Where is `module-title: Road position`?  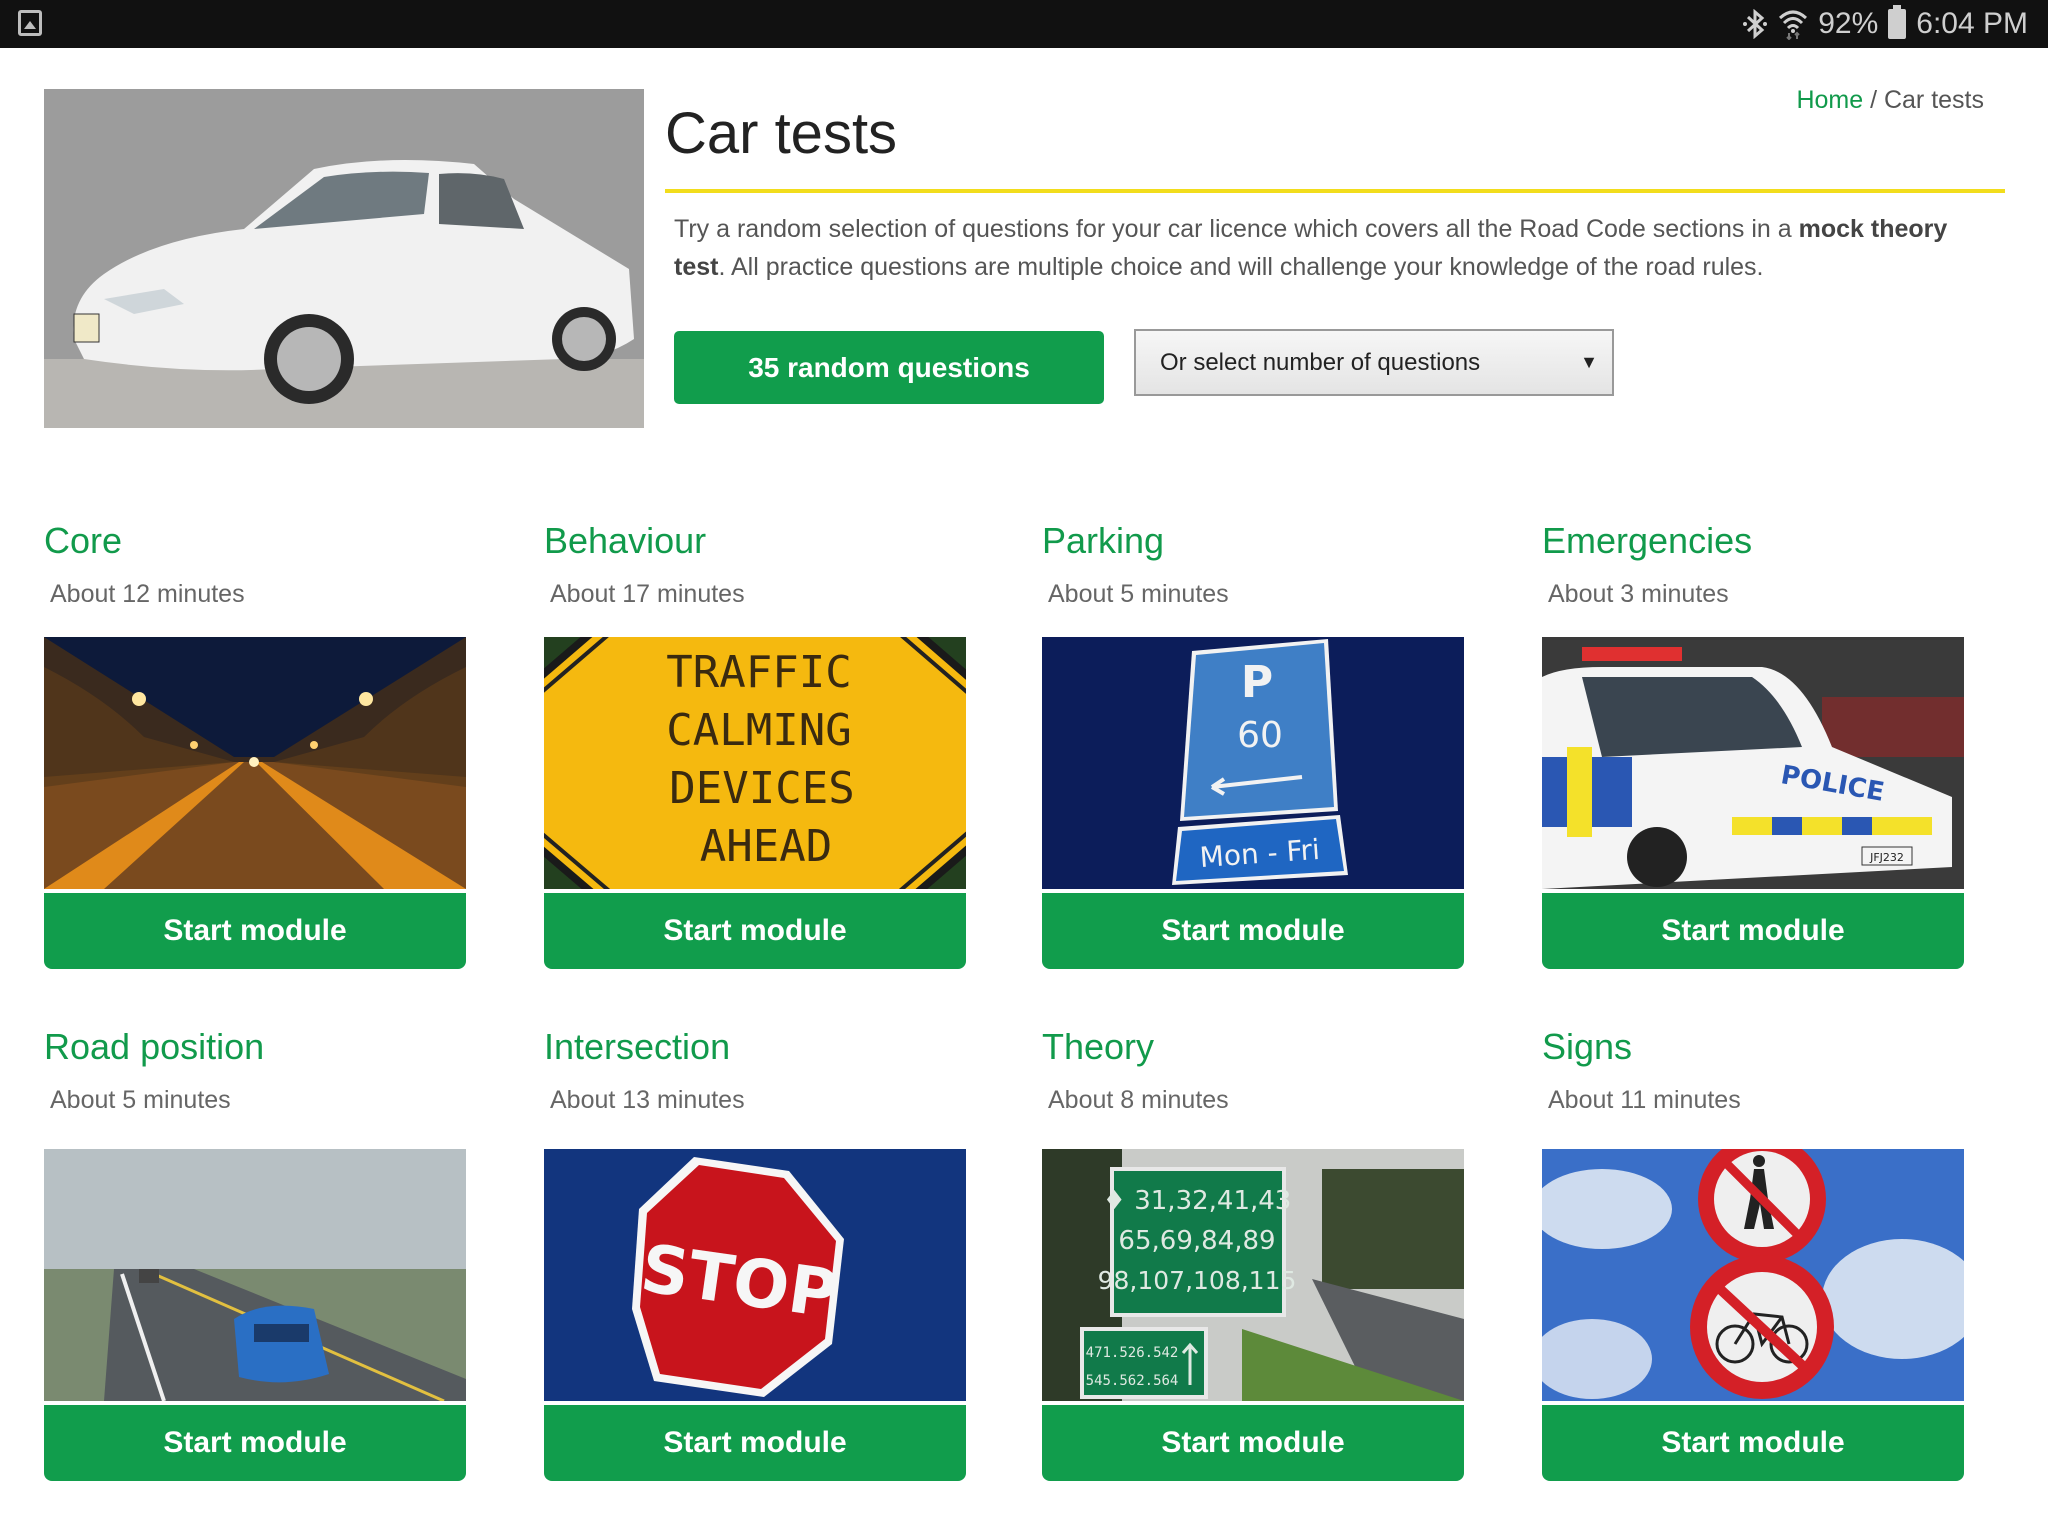
module-title: Road position is located at coordinates (255, 1047).